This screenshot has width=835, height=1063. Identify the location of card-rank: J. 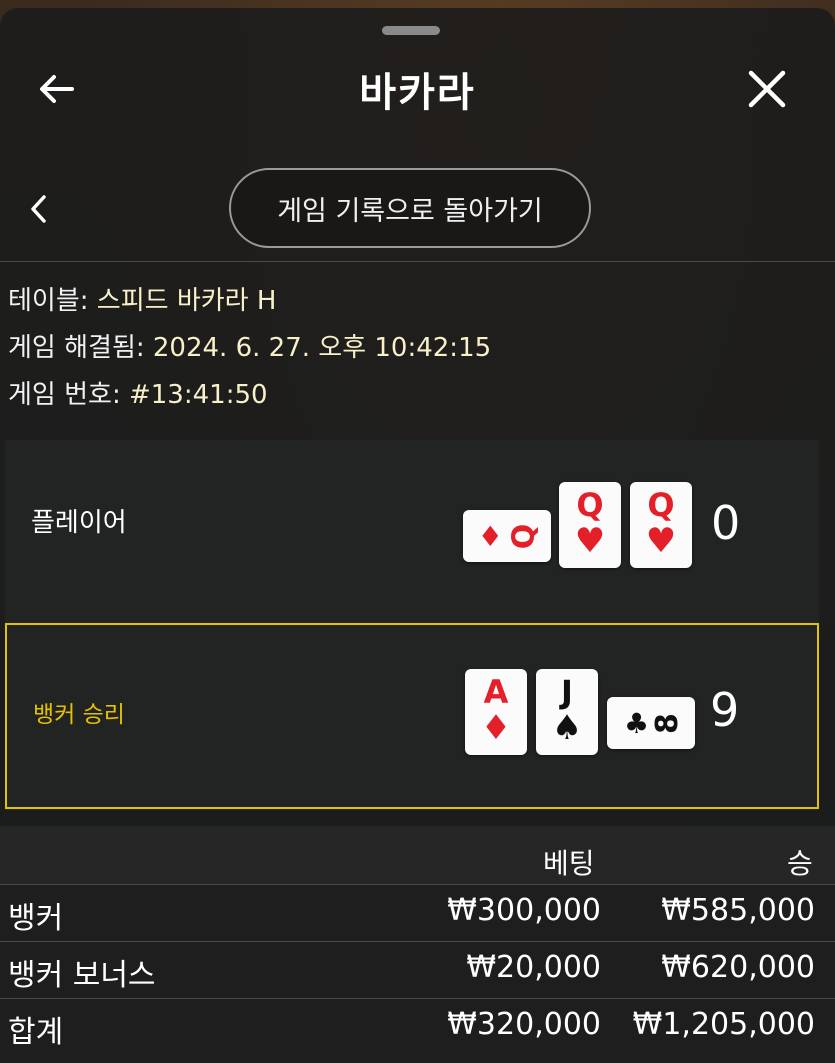
(567, 692).